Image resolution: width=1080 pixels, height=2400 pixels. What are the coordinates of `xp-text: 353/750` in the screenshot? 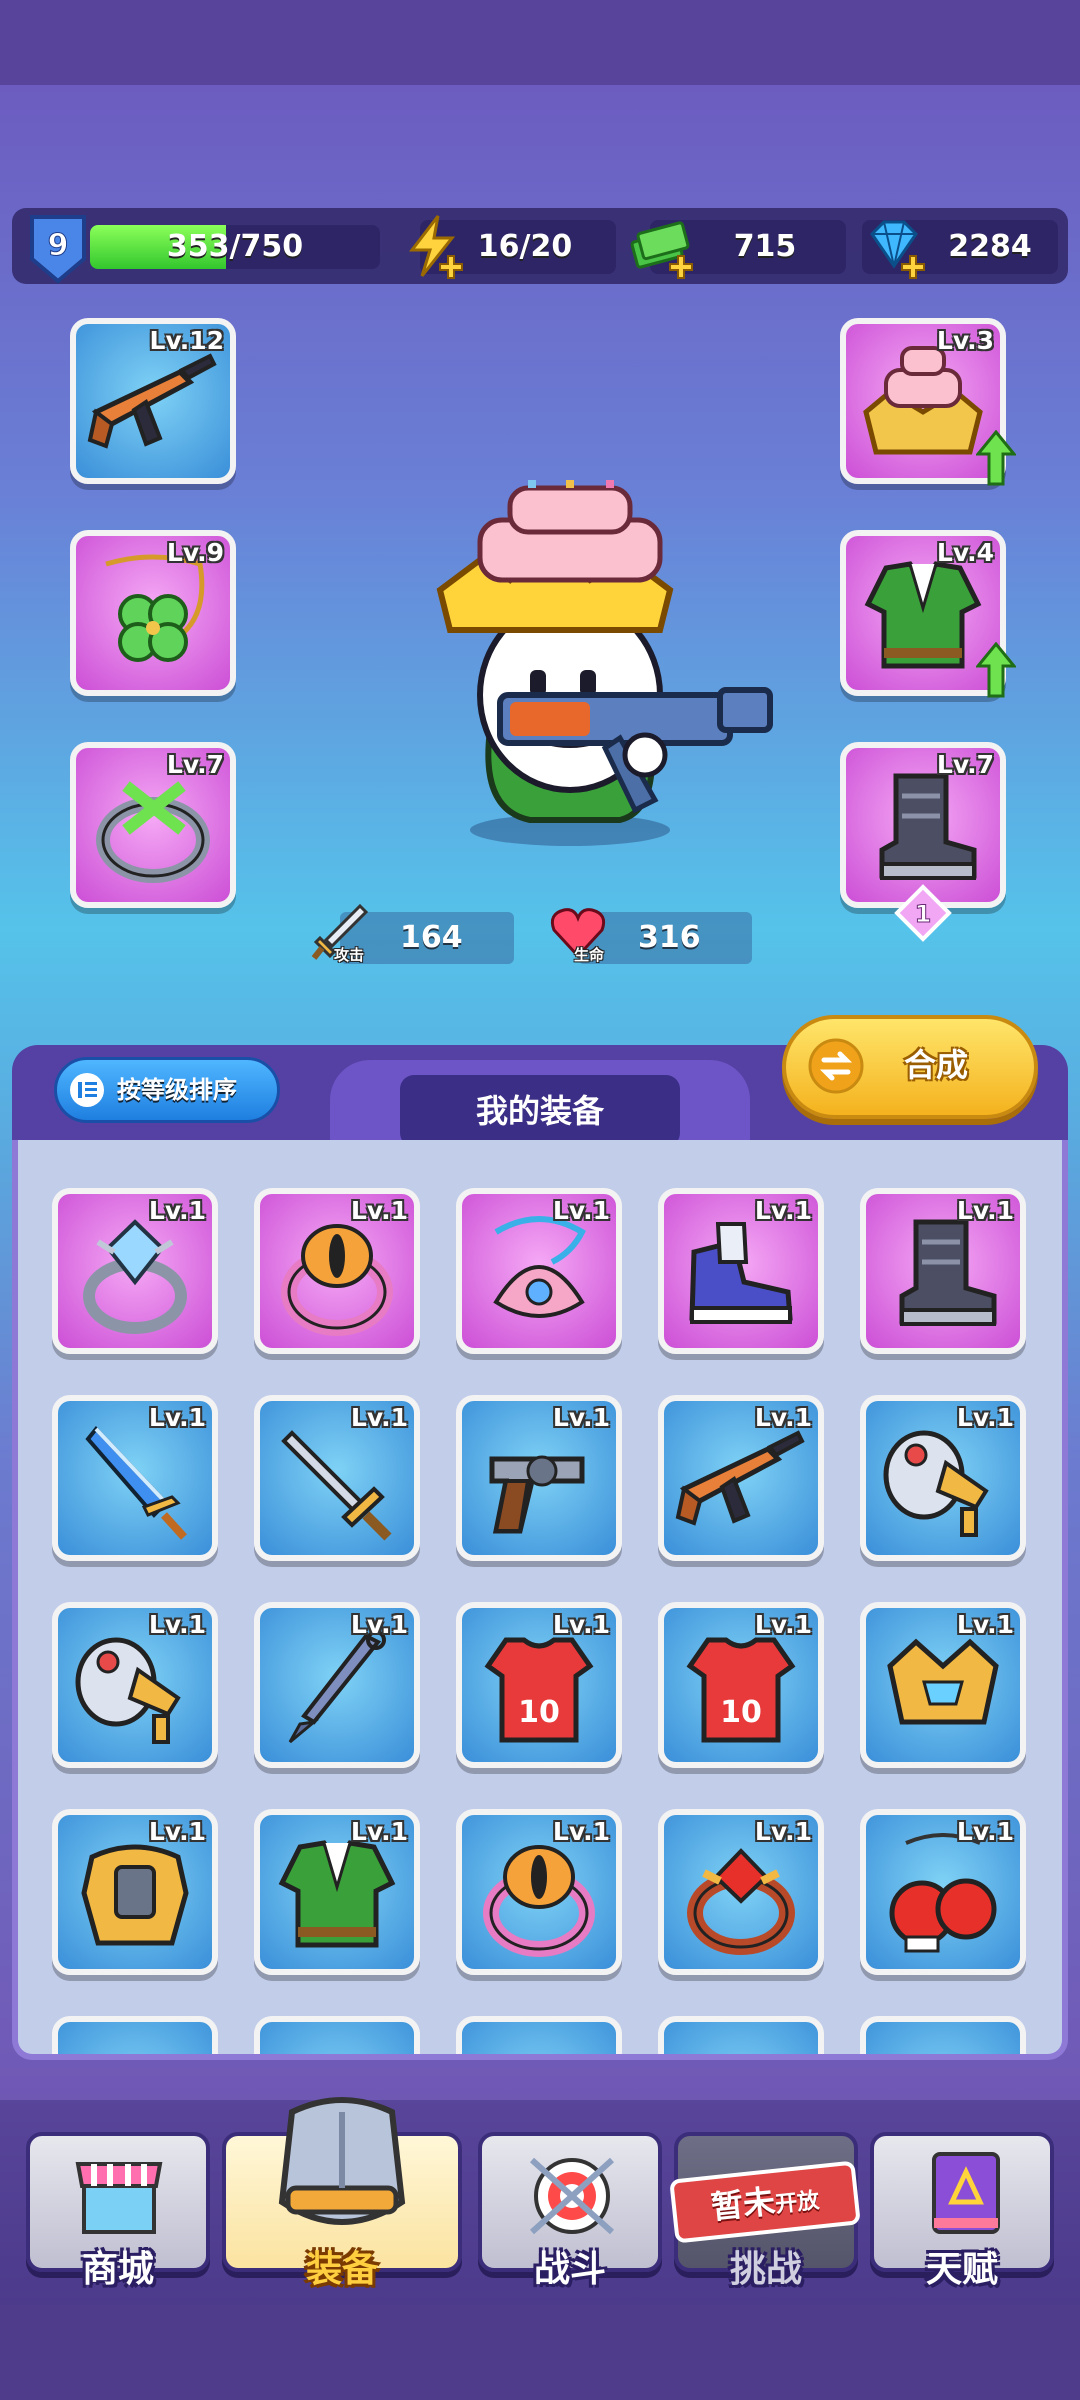 It's located at (235, 246).